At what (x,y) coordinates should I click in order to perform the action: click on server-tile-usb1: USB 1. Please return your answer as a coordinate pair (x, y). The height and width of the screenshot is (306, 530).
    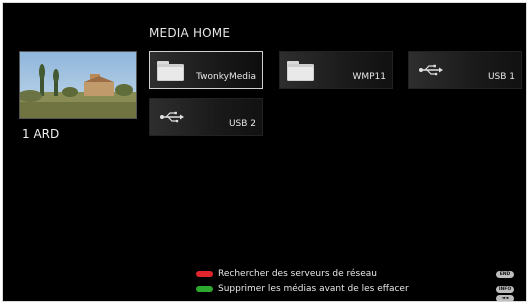
    Looking at the image, I should click on (465, 70).